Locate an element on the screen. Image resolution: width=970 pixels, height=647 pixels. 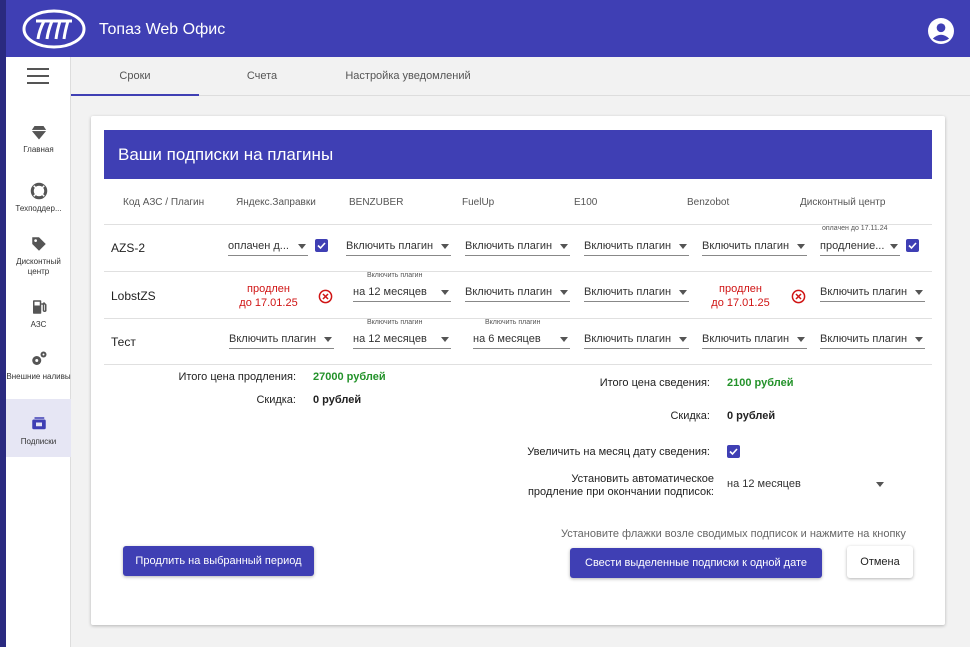
renewal-total-value: 27000 рублей is located at coordinates (349, 377).